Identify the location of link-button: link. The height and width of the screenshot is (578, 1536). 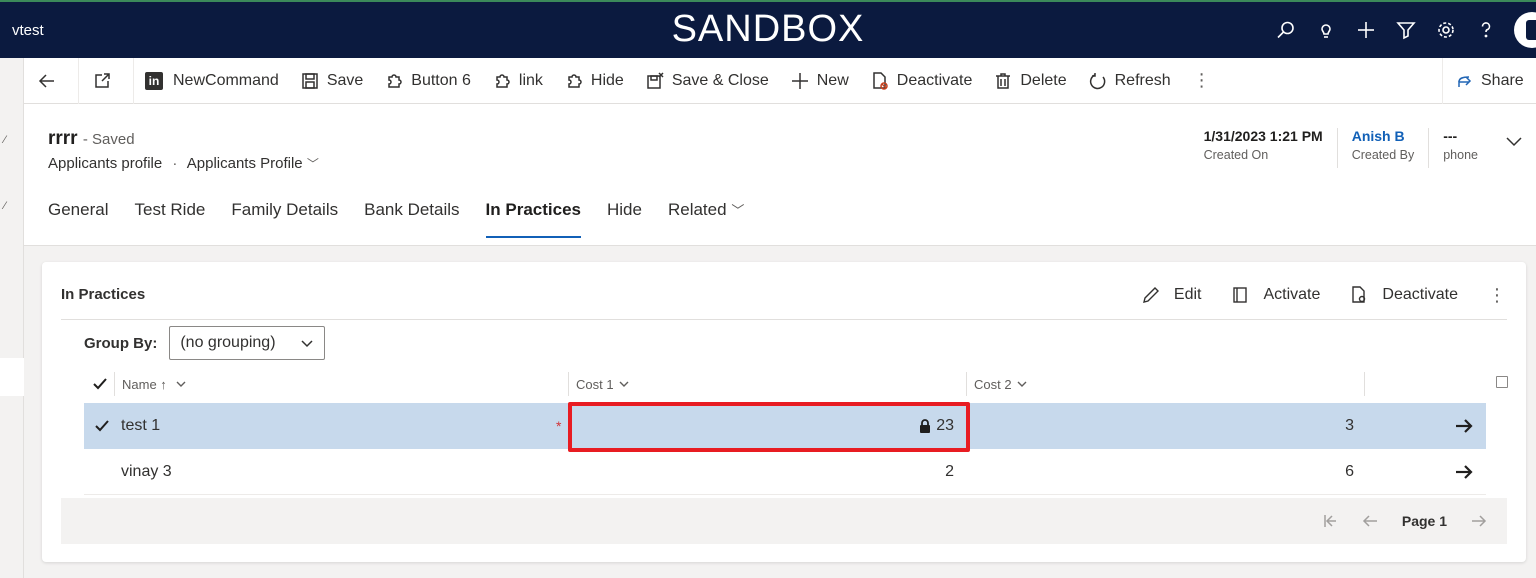
(518, 81).